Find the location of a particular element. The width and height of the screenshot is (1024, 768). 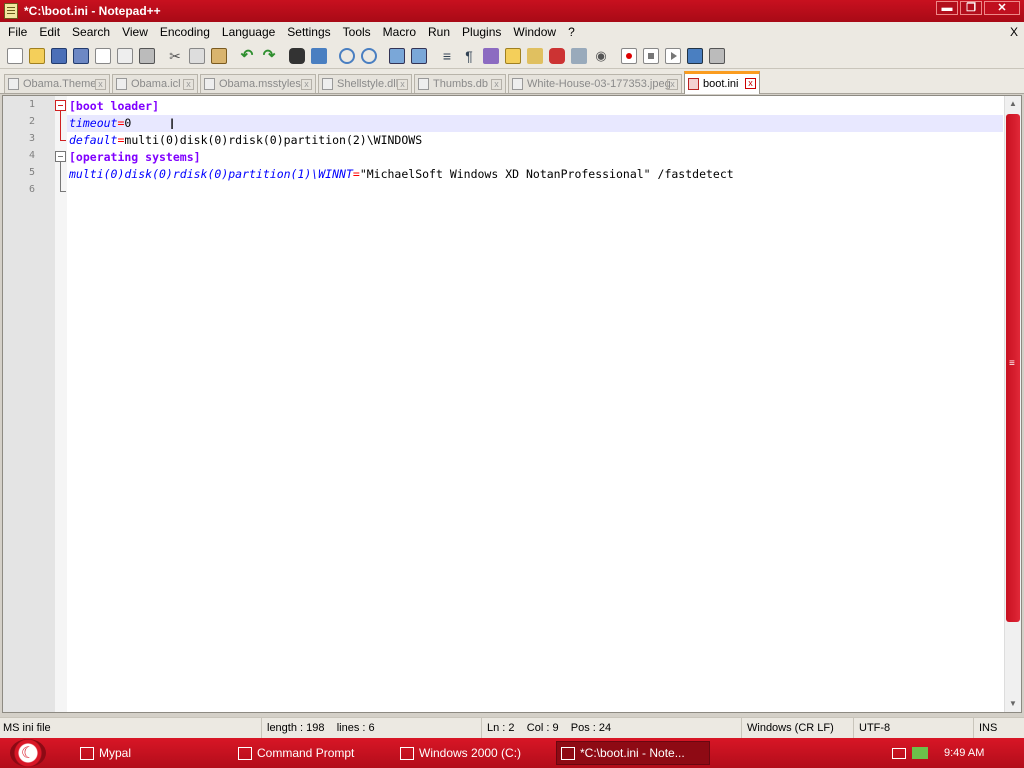

tab-obama-theme: Obama.Theme x is located at coordinates (57, 83).